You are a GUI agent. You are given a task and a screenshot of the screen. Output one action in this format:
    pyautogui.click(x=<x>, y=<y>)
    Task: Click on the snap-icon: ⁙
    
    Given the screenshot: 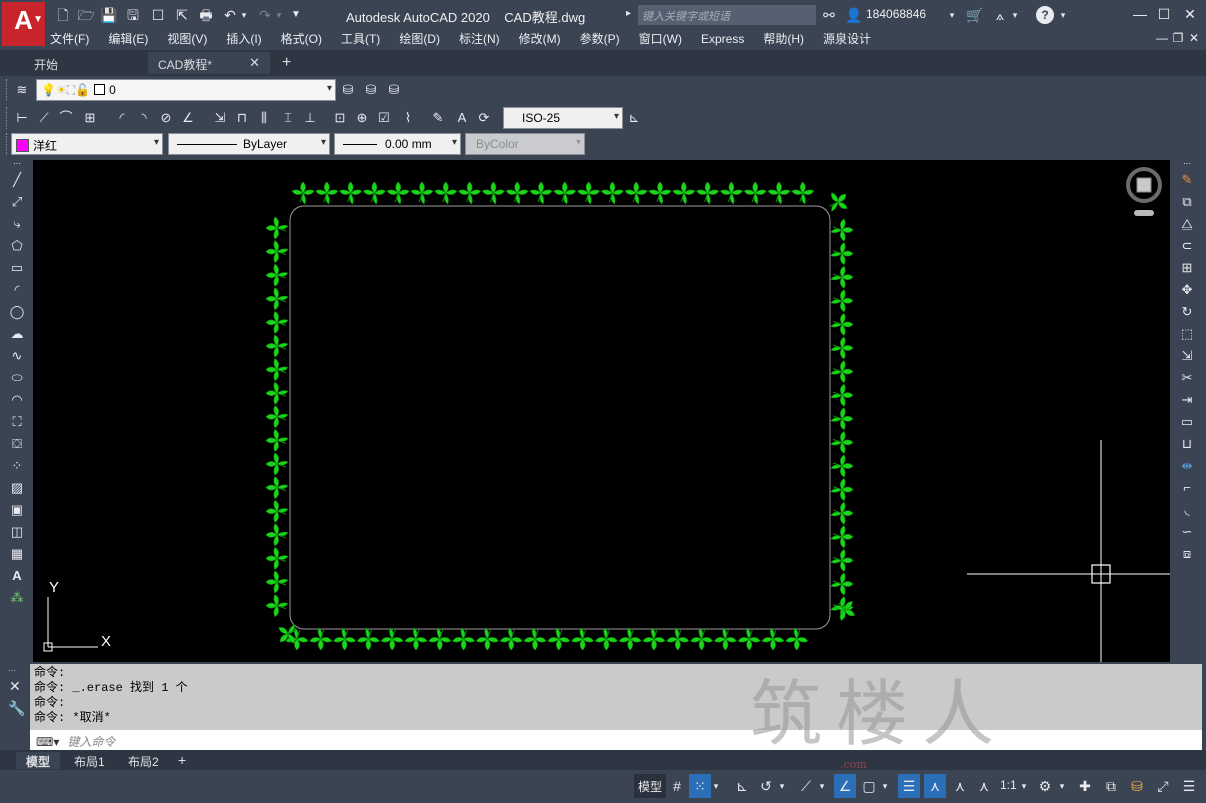 What is the action you would take?
    pyautogui.click(x=700, y=786)
    